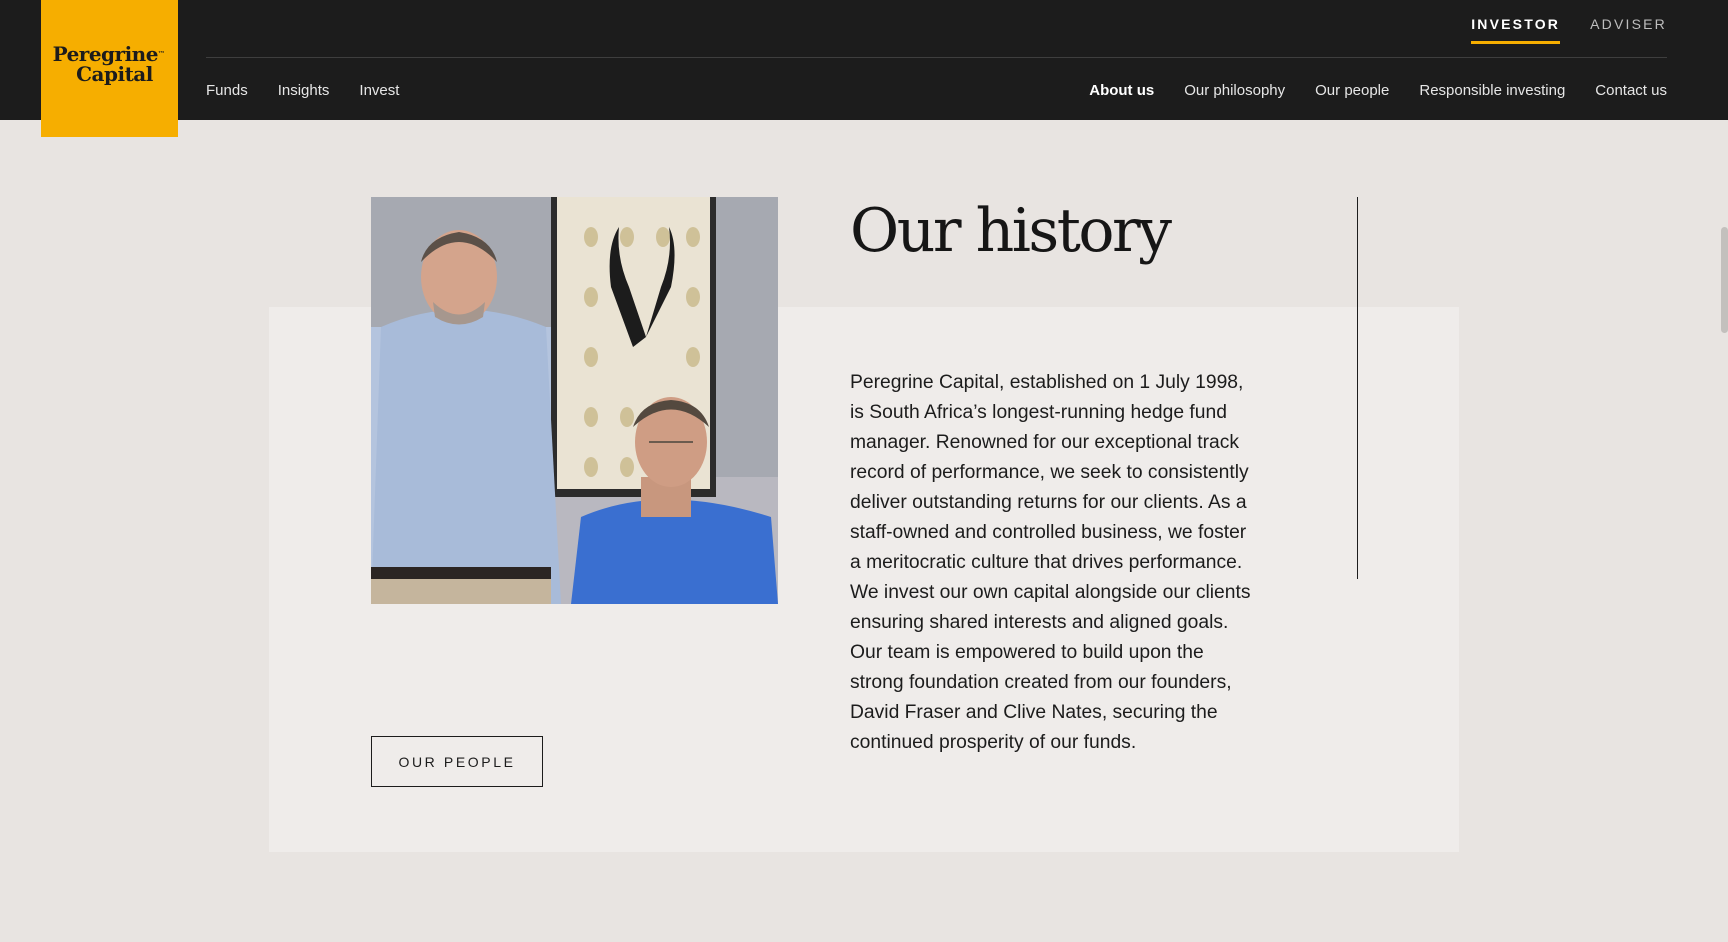  I want to click on founders-photo-illustration, so click(574, 400).